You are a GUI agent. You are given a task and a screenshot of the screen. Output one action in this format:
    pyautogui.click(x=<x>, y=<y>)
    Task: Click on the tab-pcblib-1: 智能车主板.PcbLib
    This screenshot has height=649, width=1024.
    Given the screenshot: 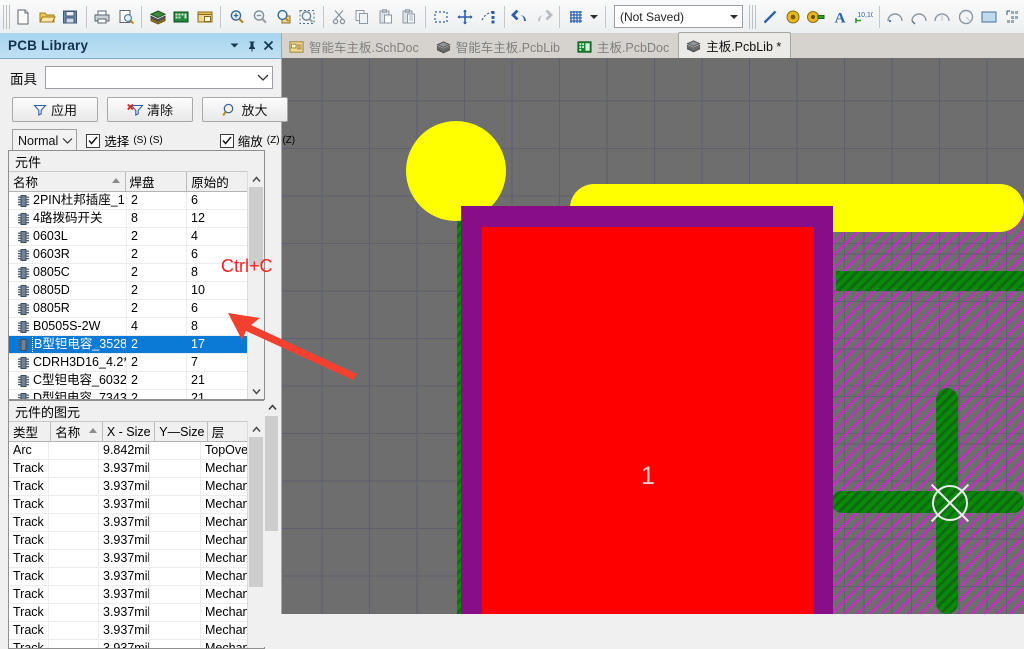 What is the action you would take?
    pyautogui.click(x=498, y=46)
    